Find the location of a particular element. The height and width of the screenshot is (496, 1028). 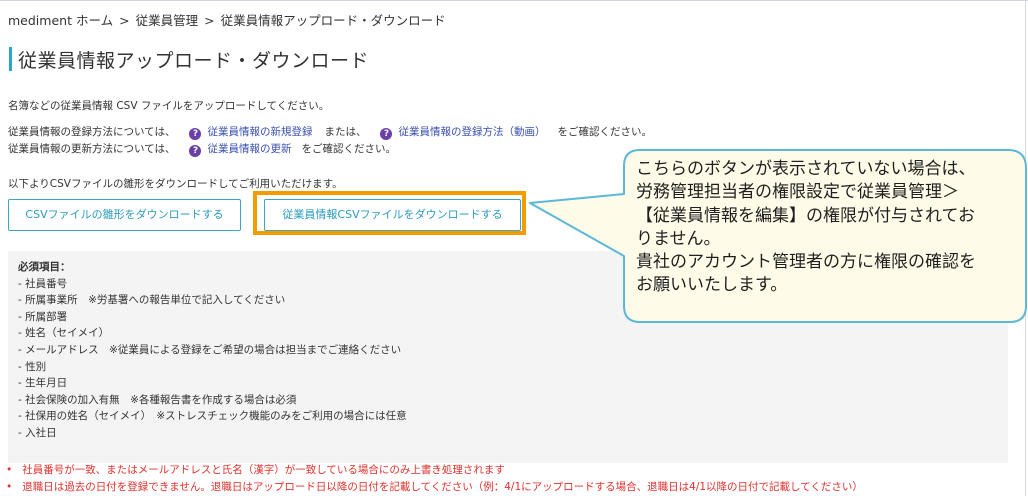

callout-line: 貴社のアカウント管理者の方に権限の確認を is located at coordinates (806, 262).